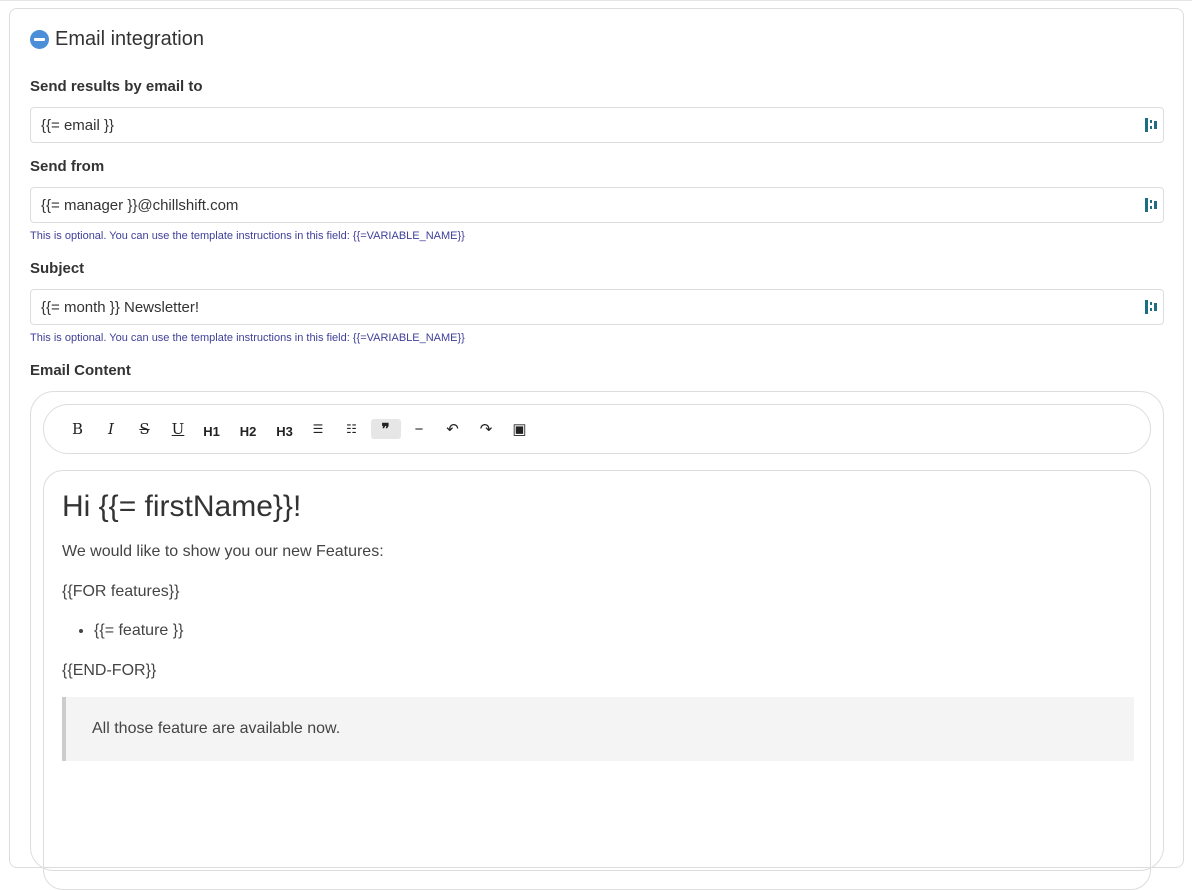  What do you see at coordinates (144, 429) in the screenshot?
I see `strikethrough-button: S` at bounding box center [144, 429].